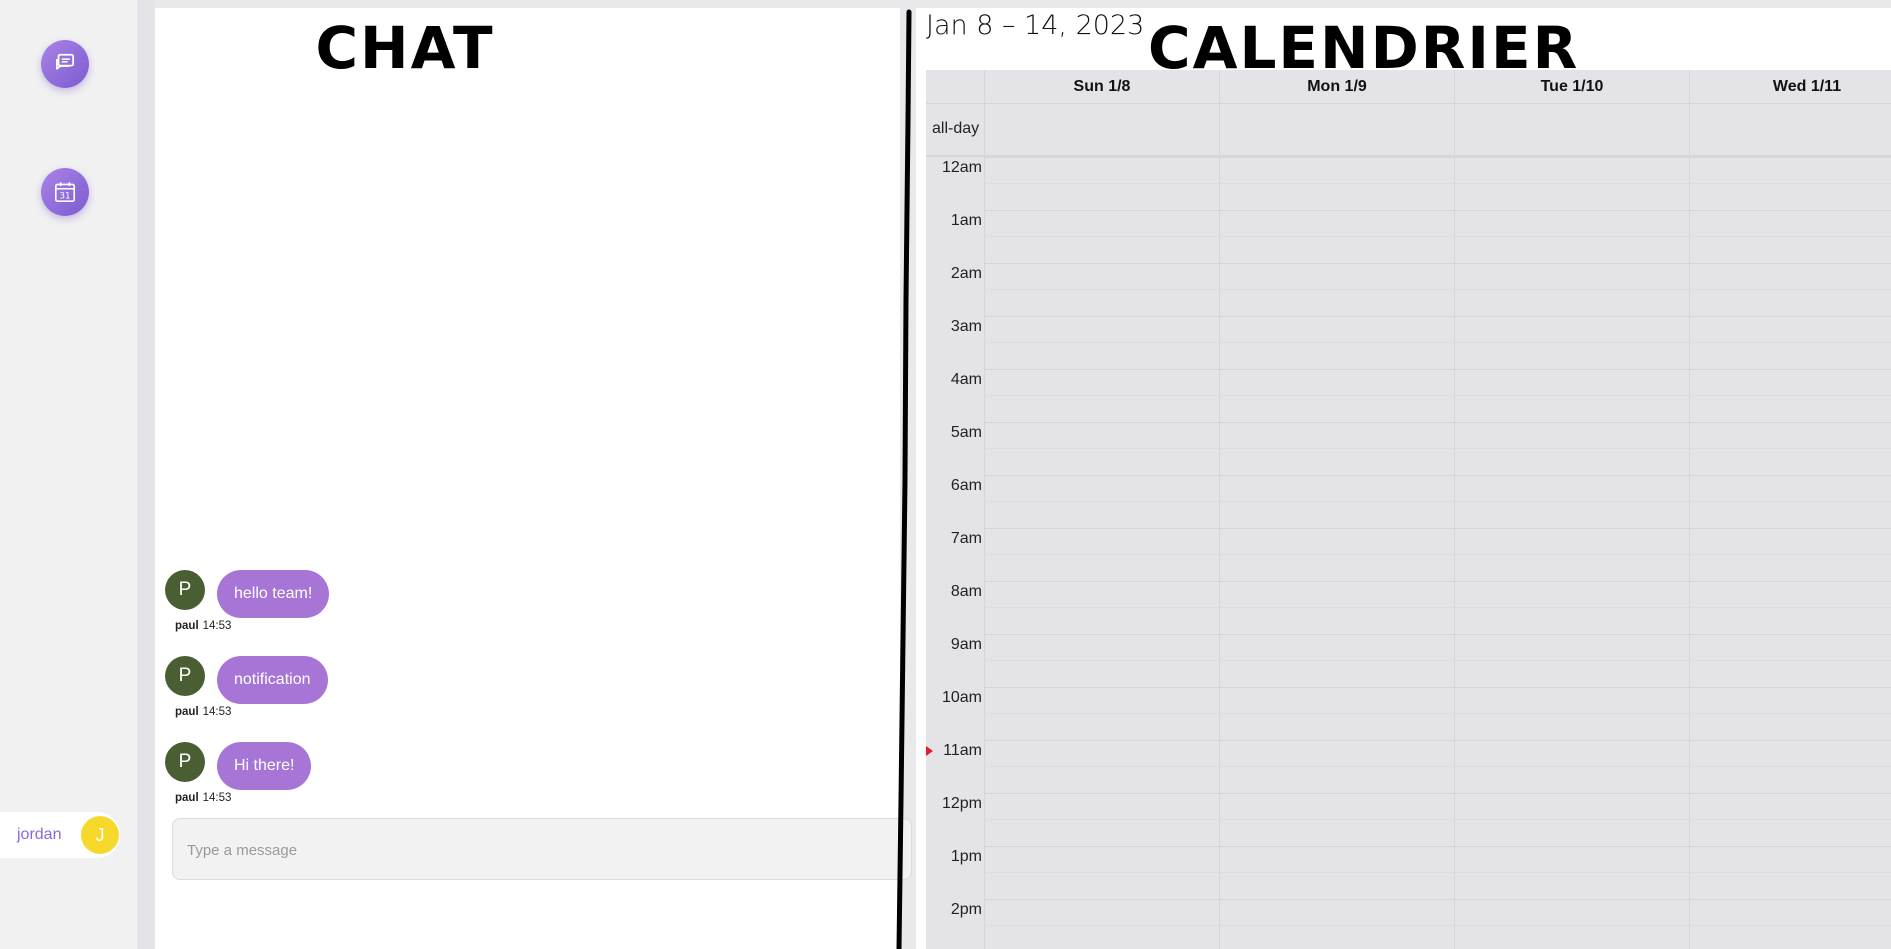 The image size is (1891, 949). What do you see at coordinates (264, 766) in the screenshot?
I see `message-bubble: Hi there!` at bounding box center [264, 766].